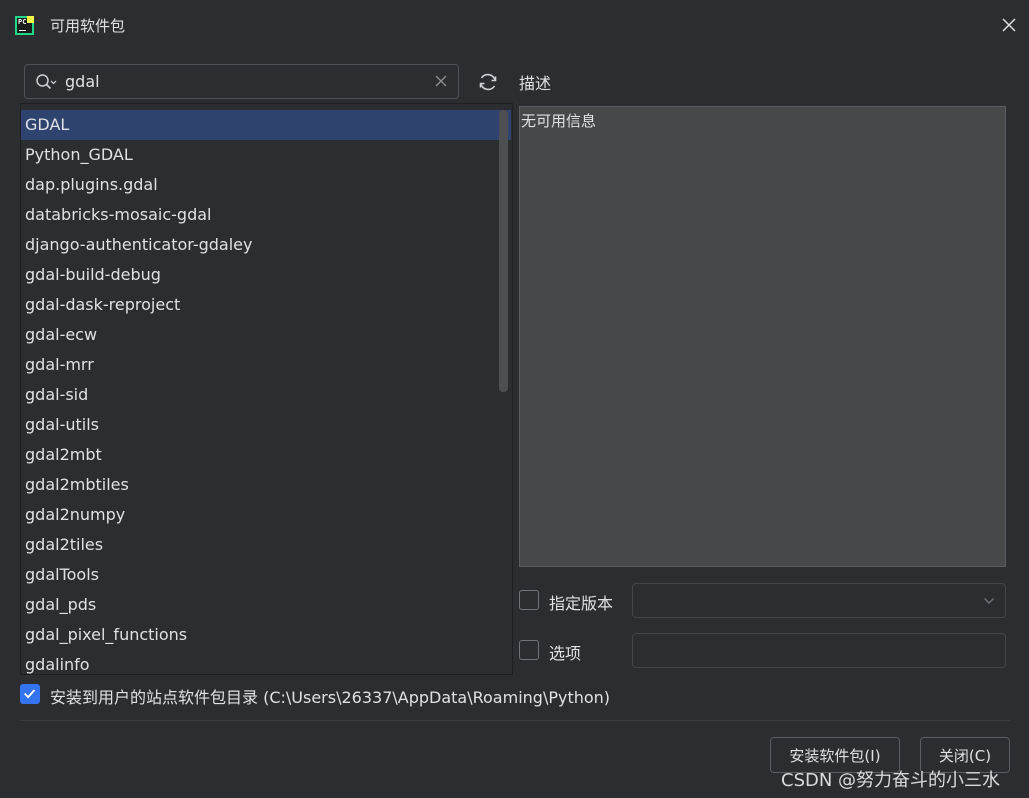 This screenshot has height=798, width=1029. I want to click on chevron-down-icon, so click(989, 601).